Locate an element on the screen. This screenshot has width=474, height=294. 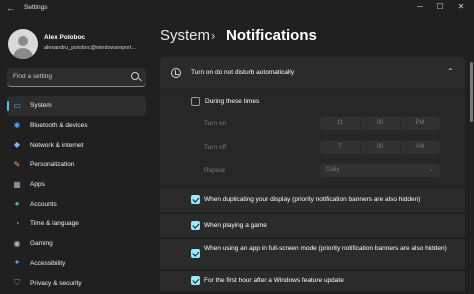
dnd-label: Turn on do not disturb automatically is located at coordinates (243, 72).